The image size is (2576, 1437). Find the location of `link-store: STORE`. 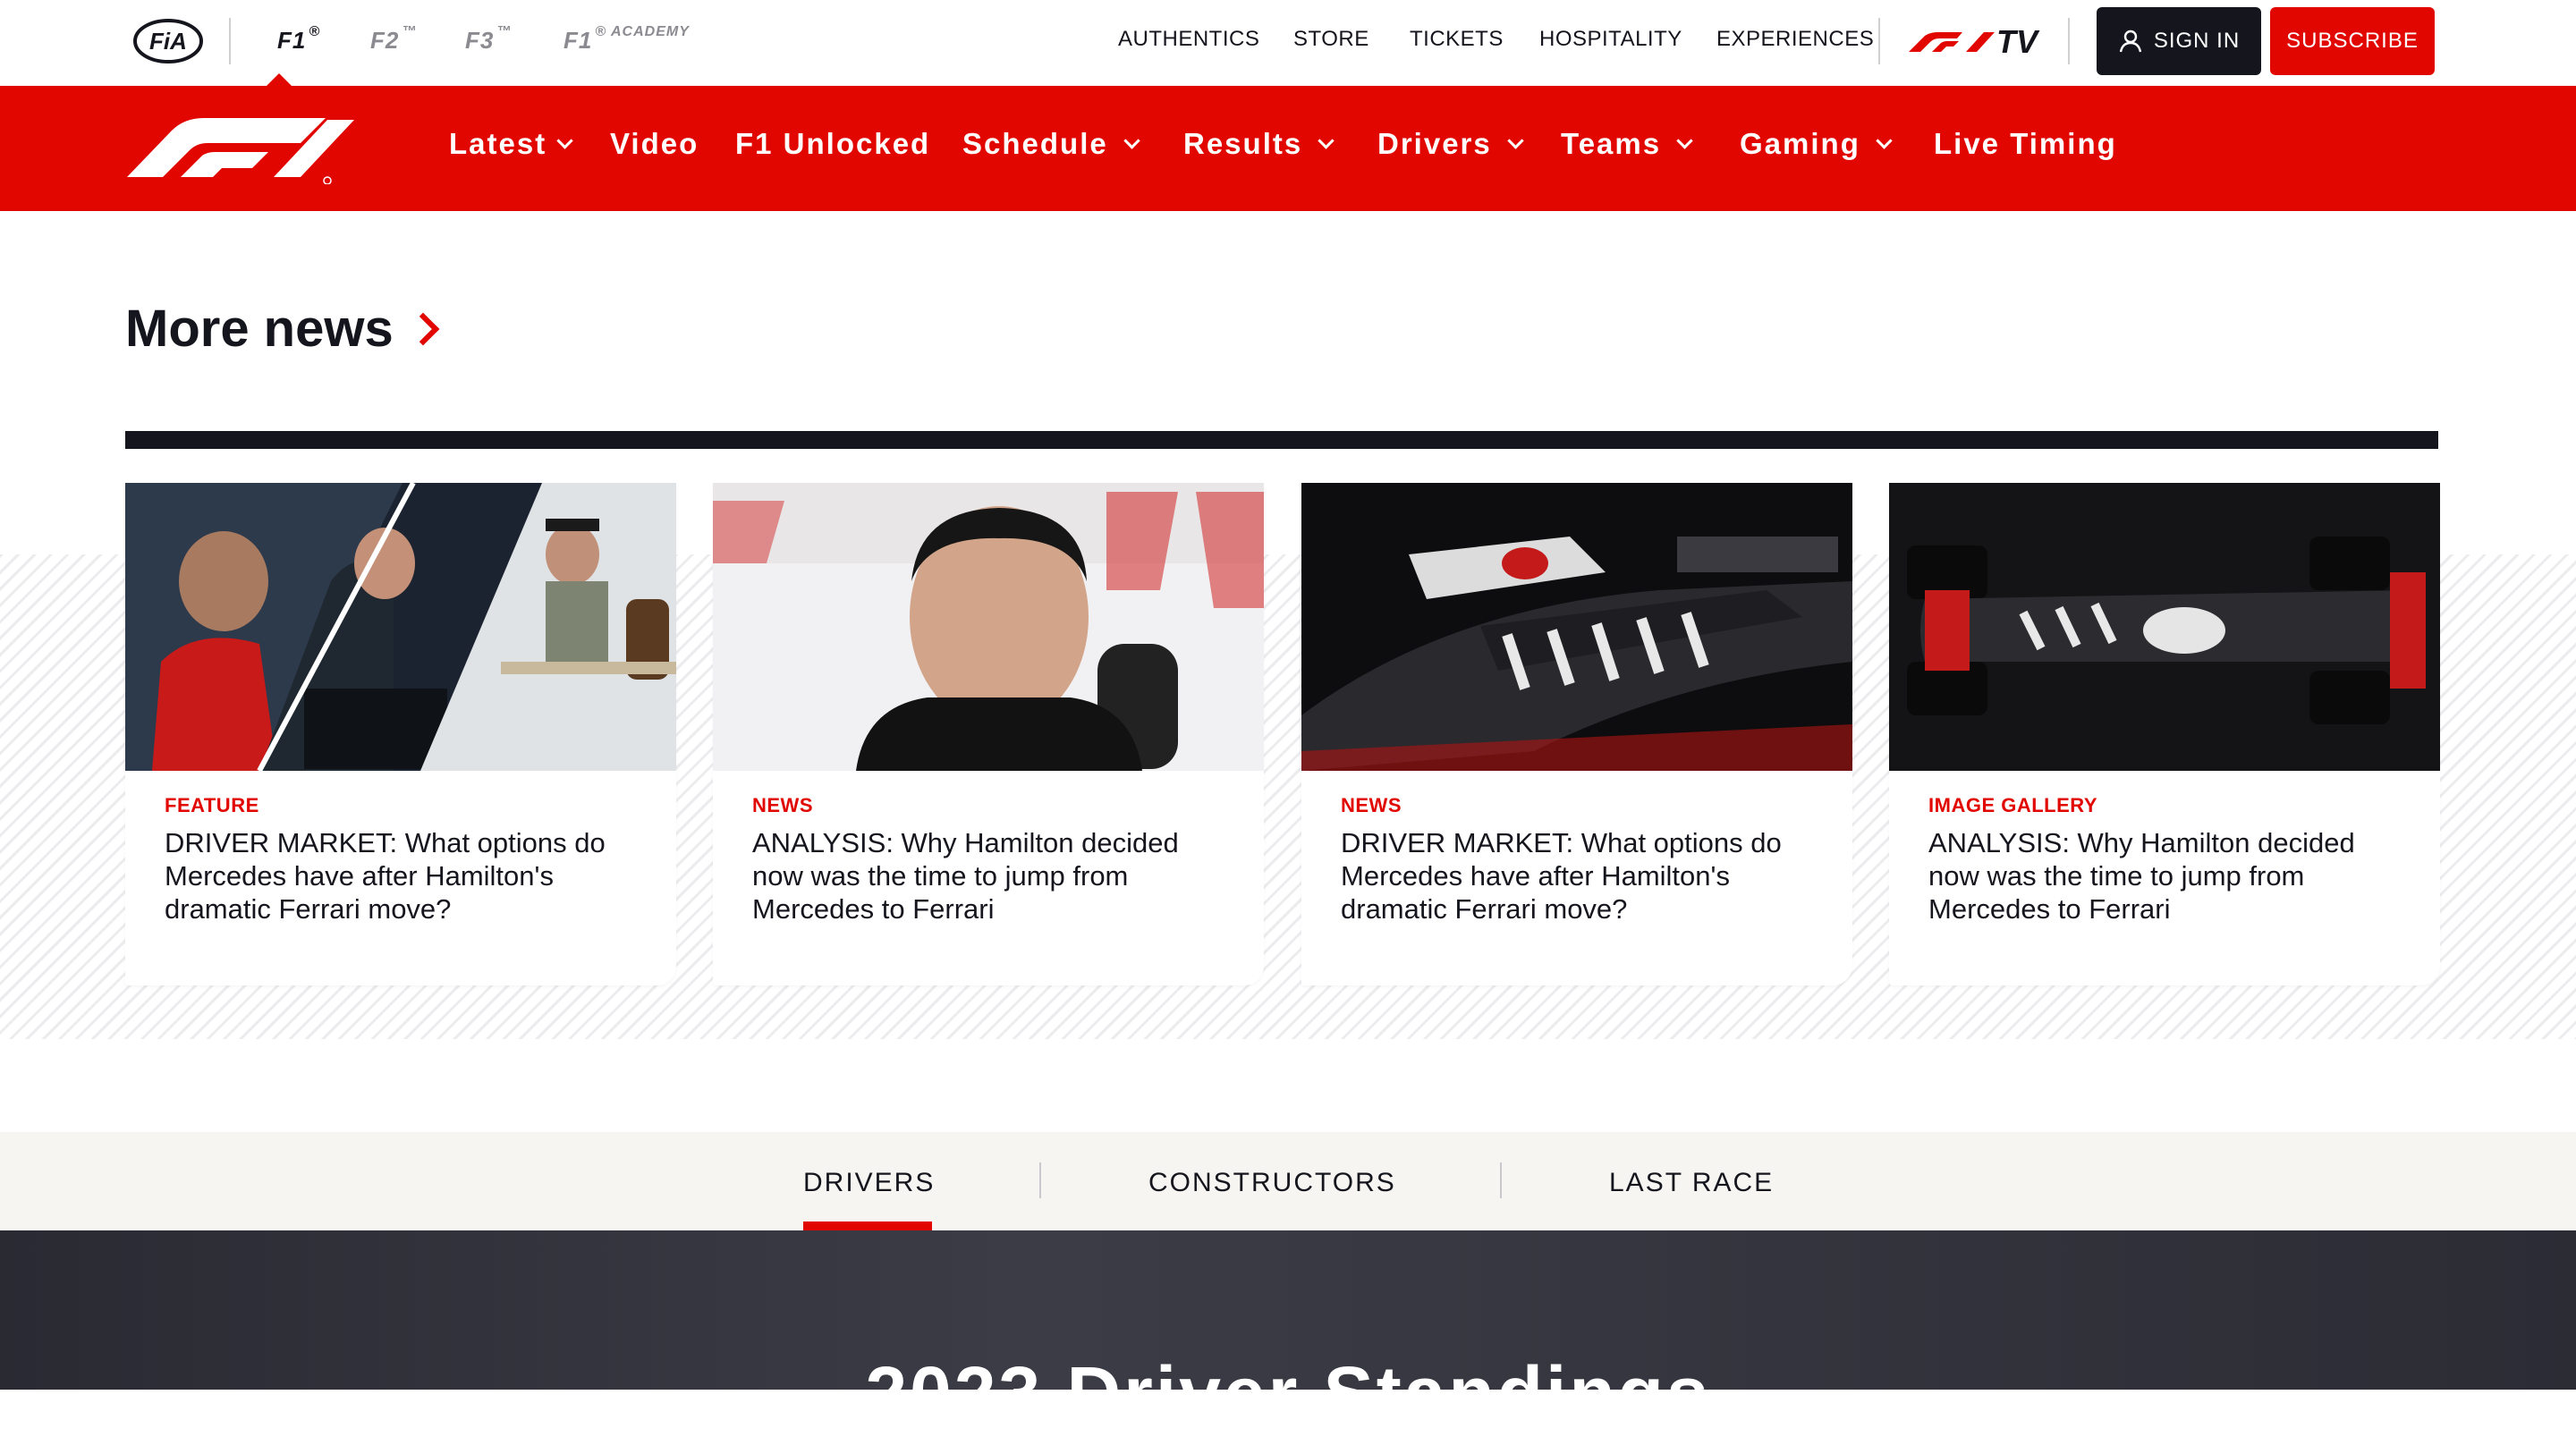

link-store: STORE is located at coordinates (1331, 40).